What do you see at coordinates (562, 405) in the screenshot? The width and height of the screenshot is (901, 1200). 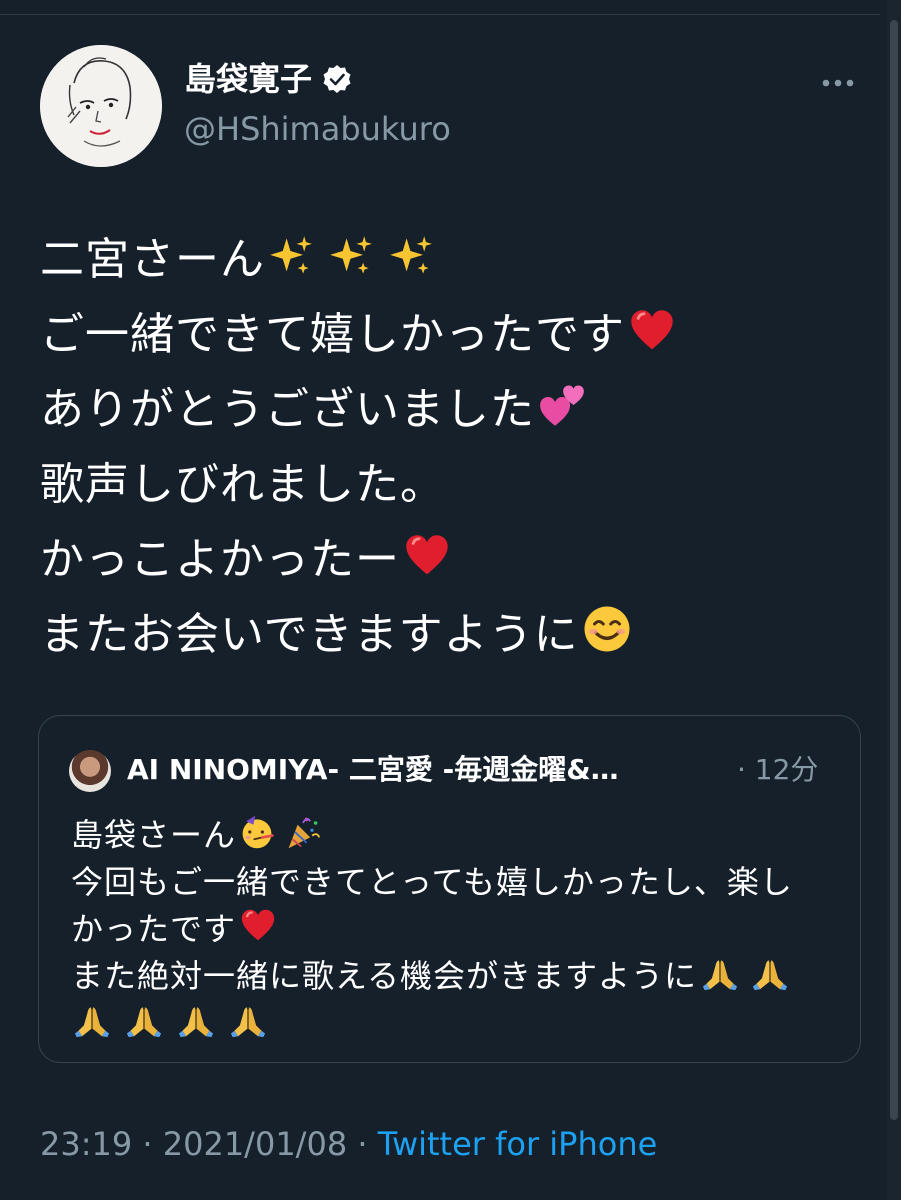 I see `two-hearts-icon` at bounding box center [562, 405].